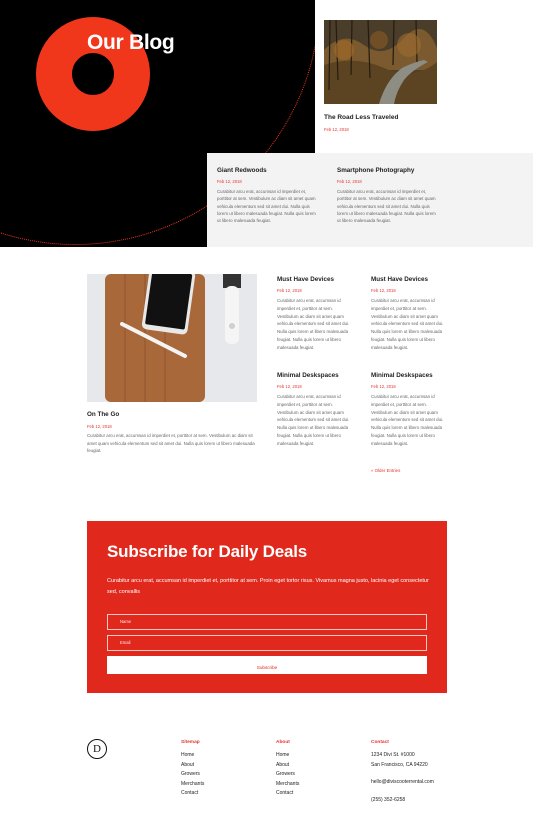 Image resolution: width=533 pixels, height=835 pixels. Describe the element at coordinates (190, 742) in the screenshot. I see `footer-heading: Sitemap` at that location.